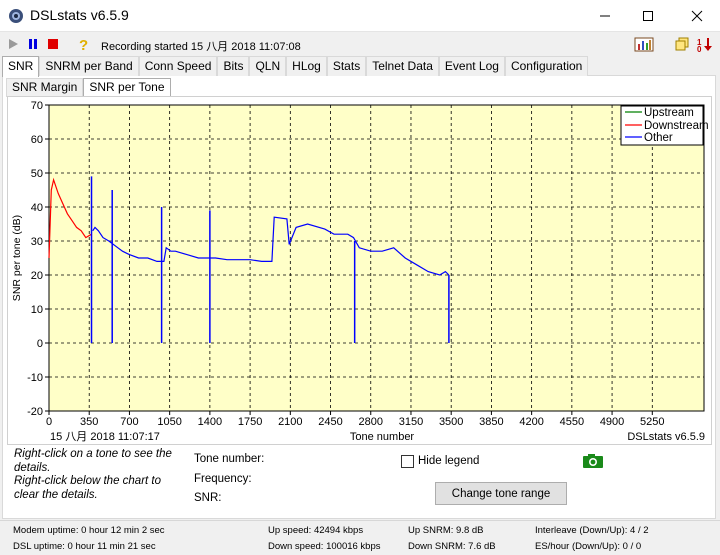 The image size is (720, 555). I want to click on tab-snrm-per-band: SNRM per Band, so click(89, 66).